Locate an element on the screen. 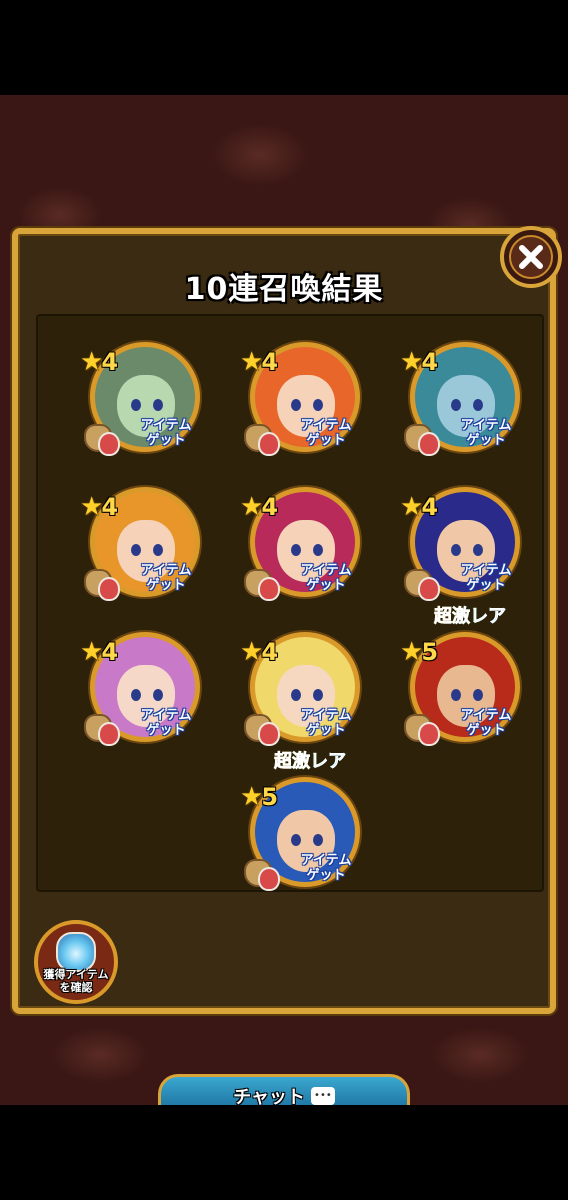  check-items-label: 獲得アイテム を確認 is located at coordinates (76, 981).